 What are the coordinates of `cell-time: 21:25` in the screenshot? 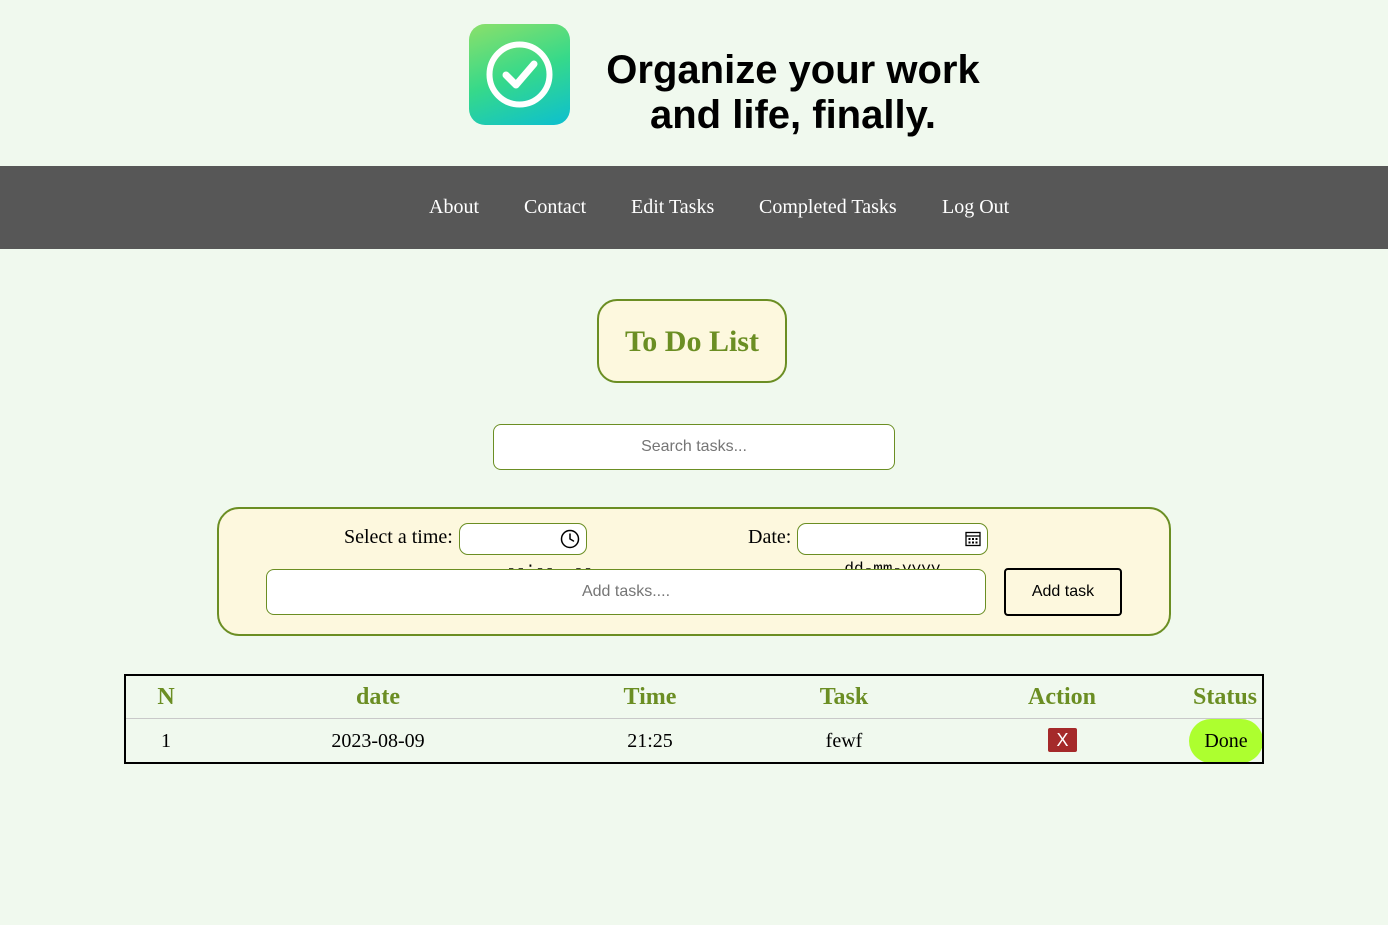 It's located at (650, 741).